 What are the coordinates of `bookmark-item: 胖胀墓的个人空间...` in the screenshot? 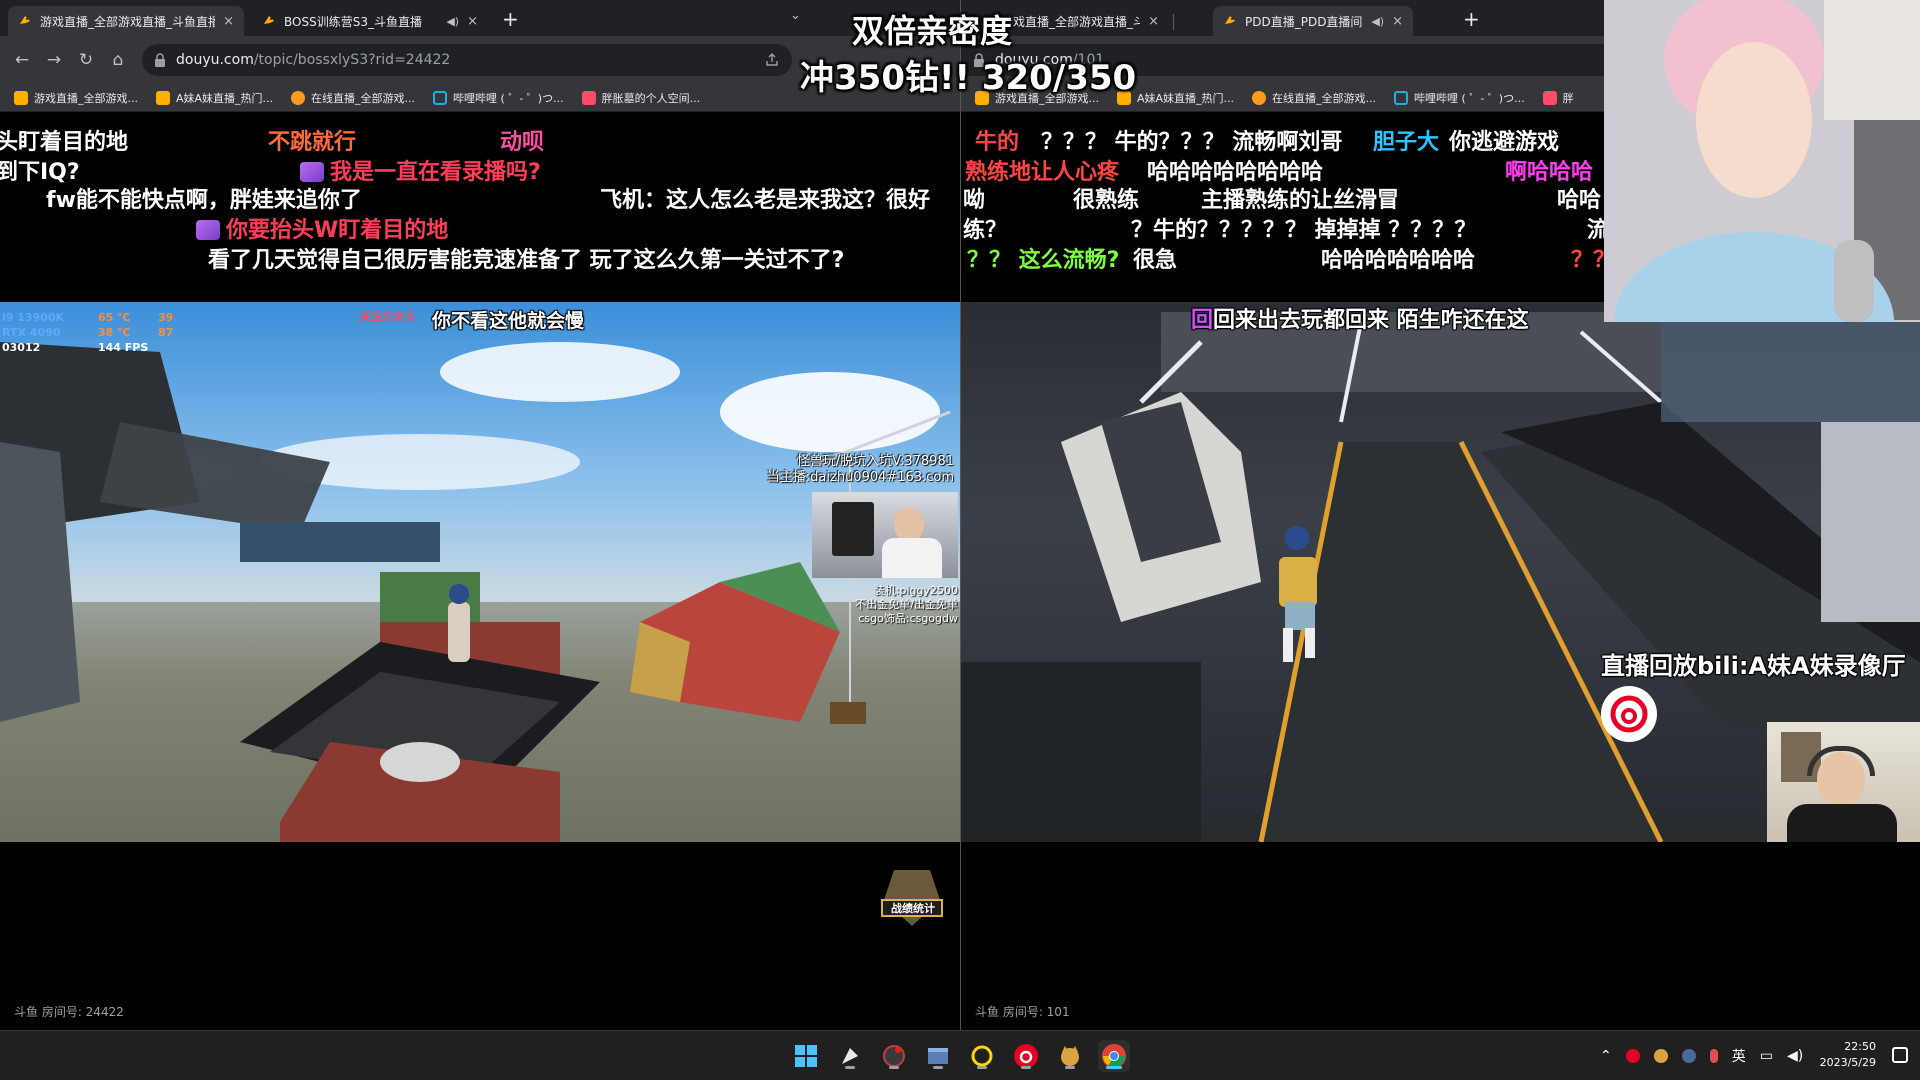 It's located at (640, 98).